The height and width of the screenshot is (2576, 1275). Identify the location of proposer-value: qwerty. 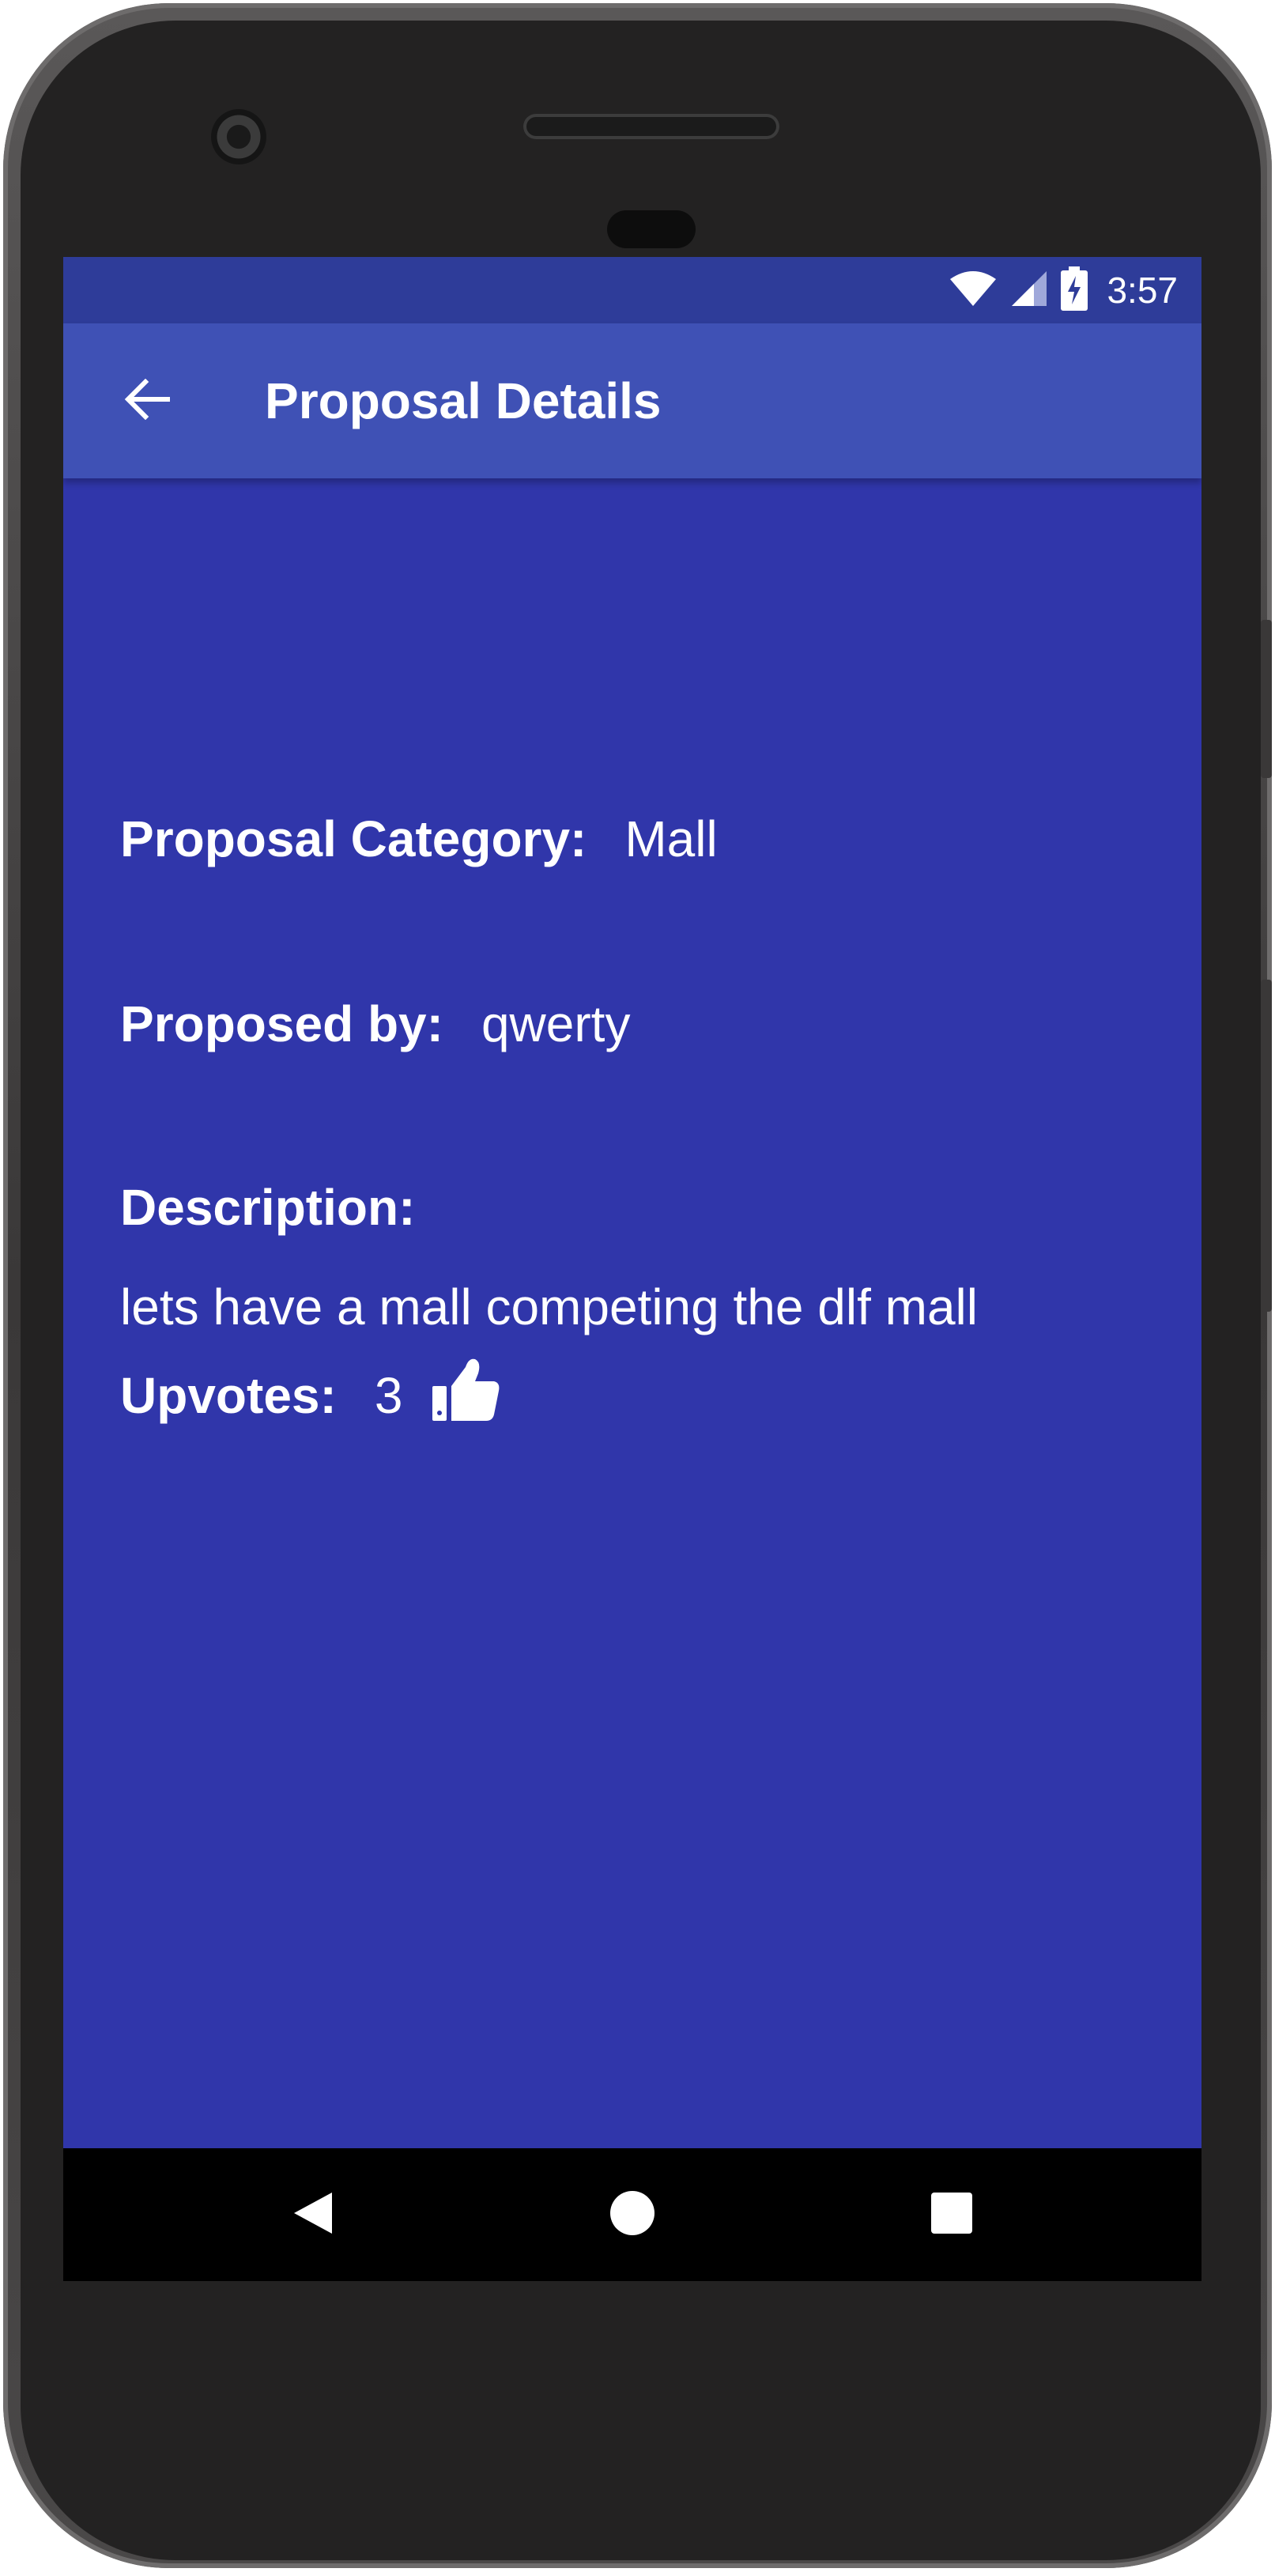
(556, 1023).